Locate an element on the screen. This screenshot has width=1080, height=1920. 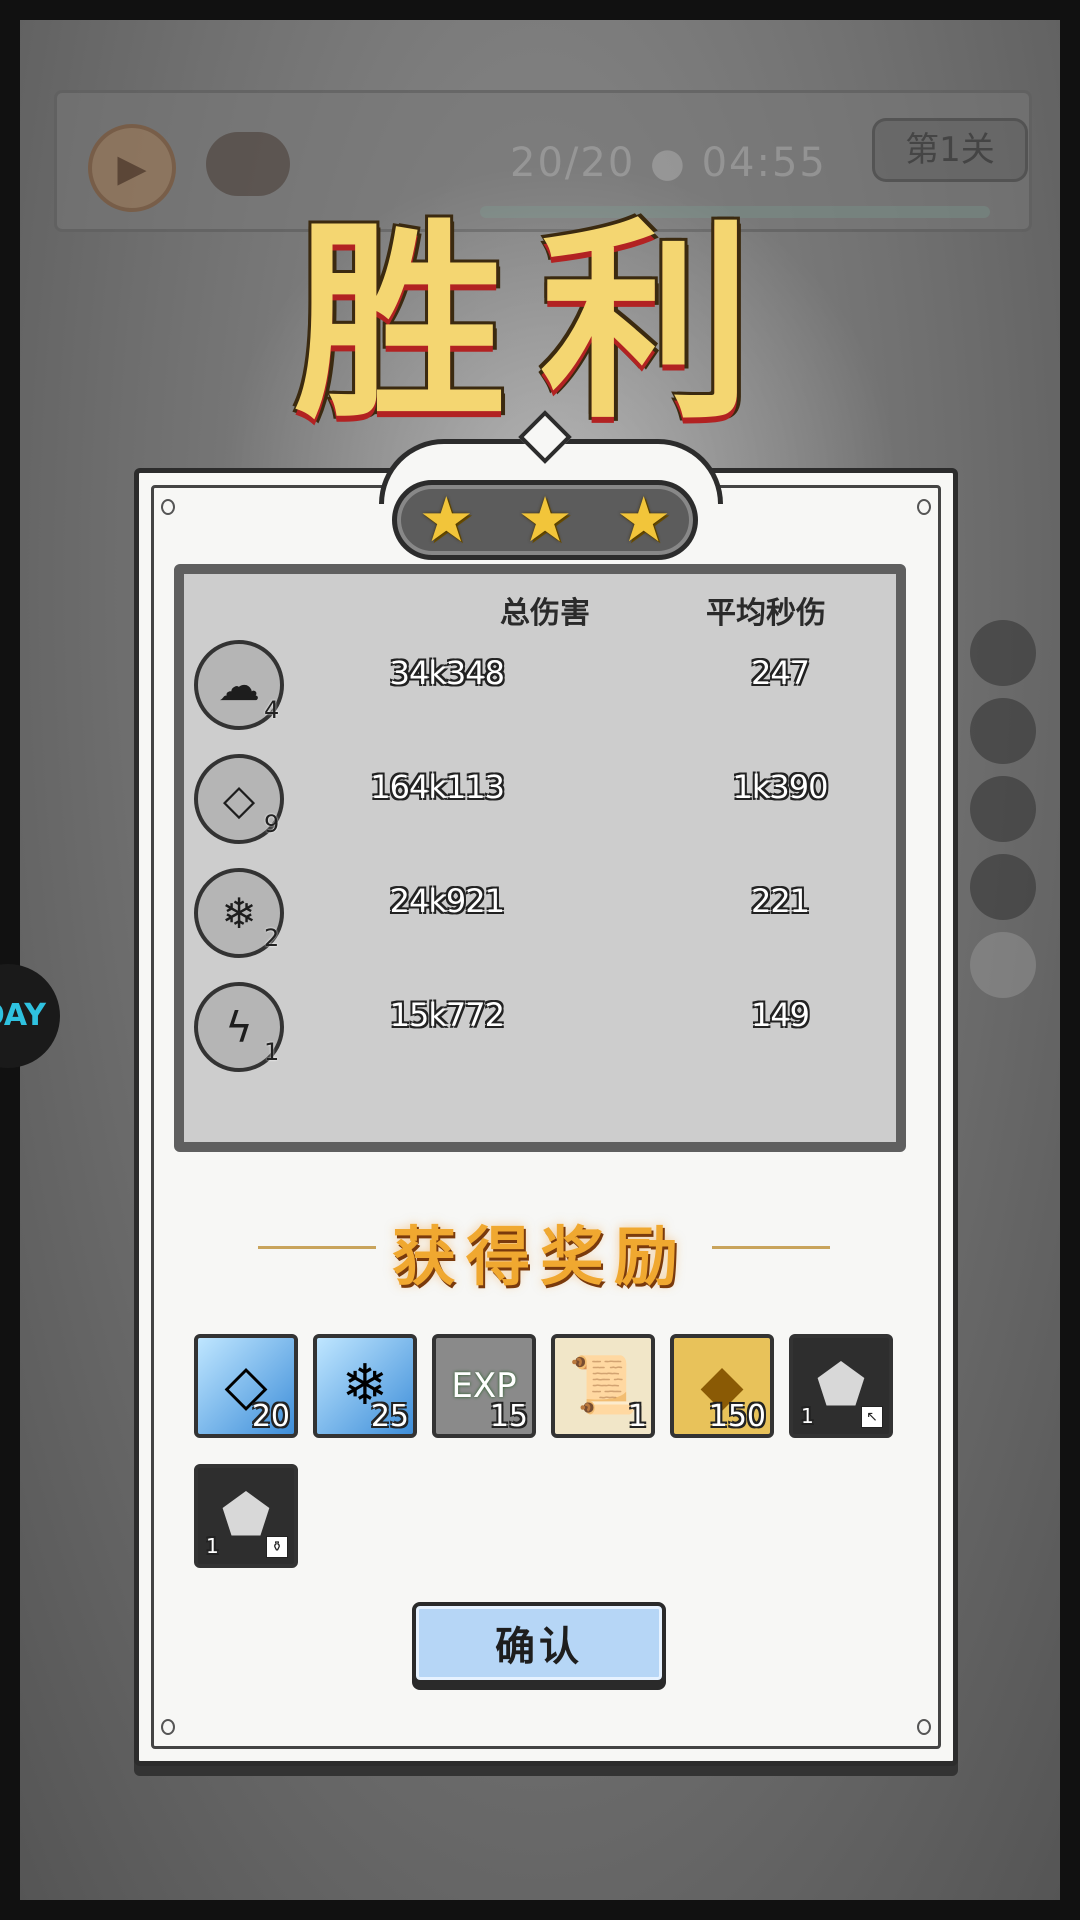
skill-level: 4 is located at coordinates (272, 710).